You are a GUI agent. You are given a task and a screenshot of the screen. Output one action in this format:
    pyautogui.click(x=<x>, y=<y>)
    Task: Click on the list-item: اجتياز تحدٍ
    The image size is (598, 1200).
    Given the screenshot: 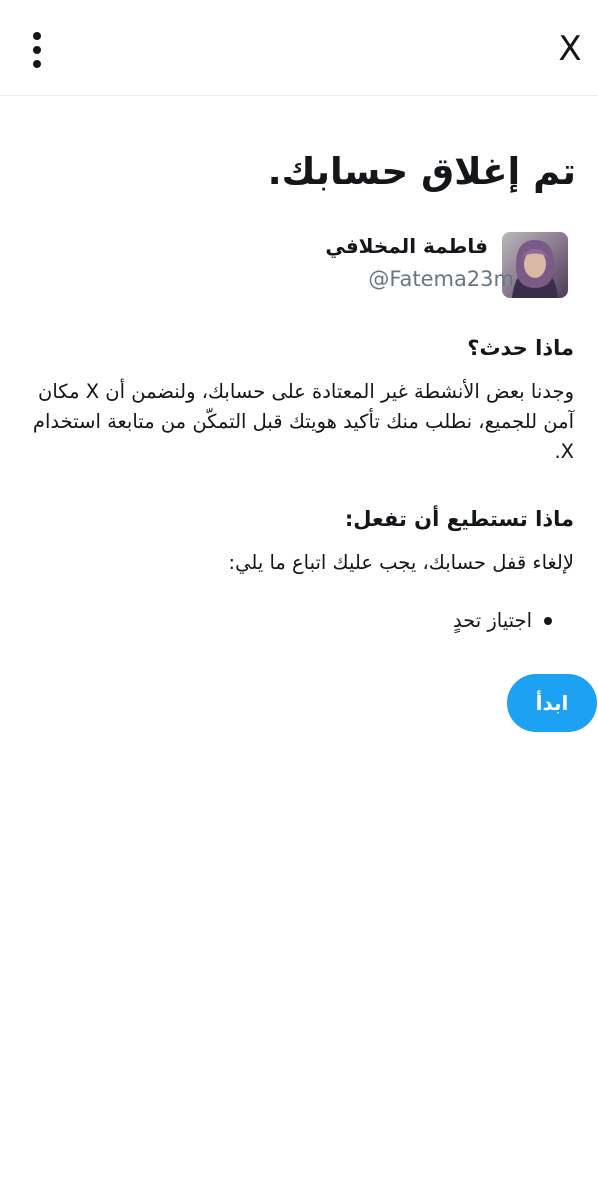 What is the action you would take?
    pyautogui.click(x=503, y=621)
    